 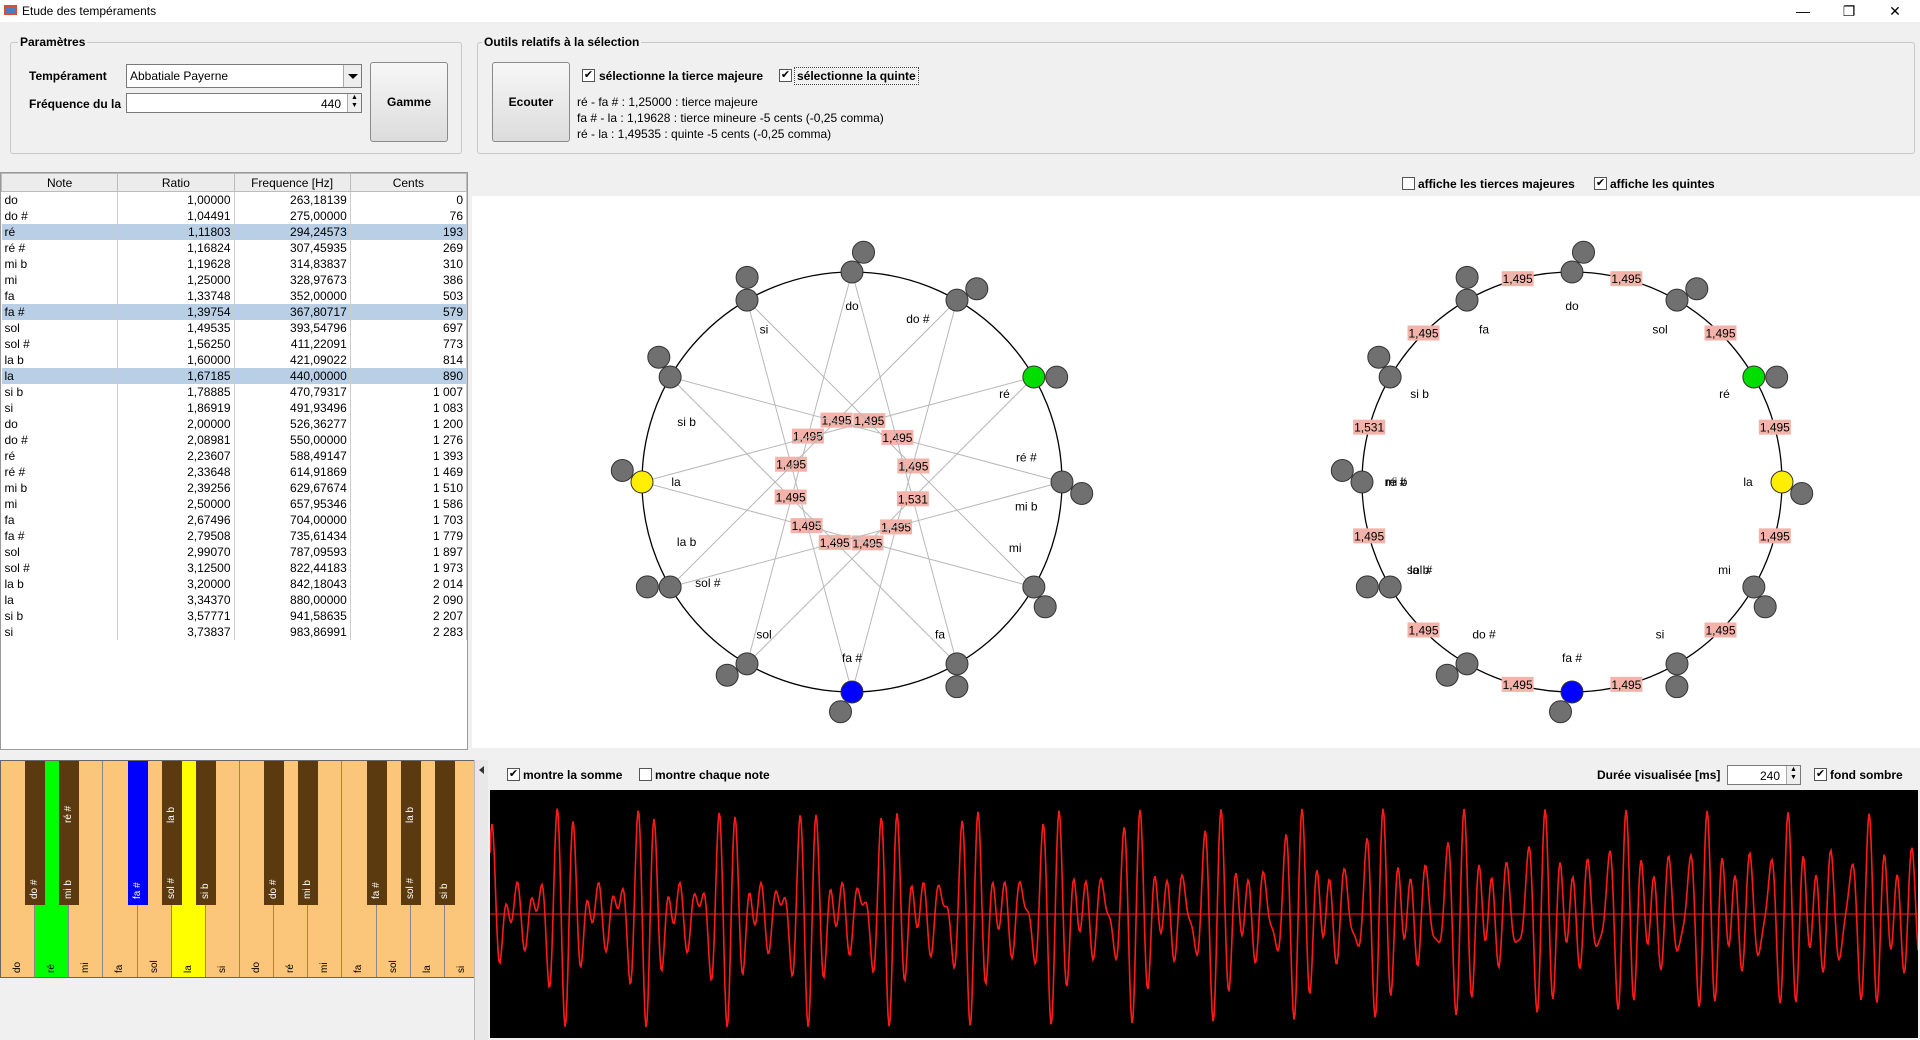 I want to click on column-header: Ratio, so click(x=176, y=182).